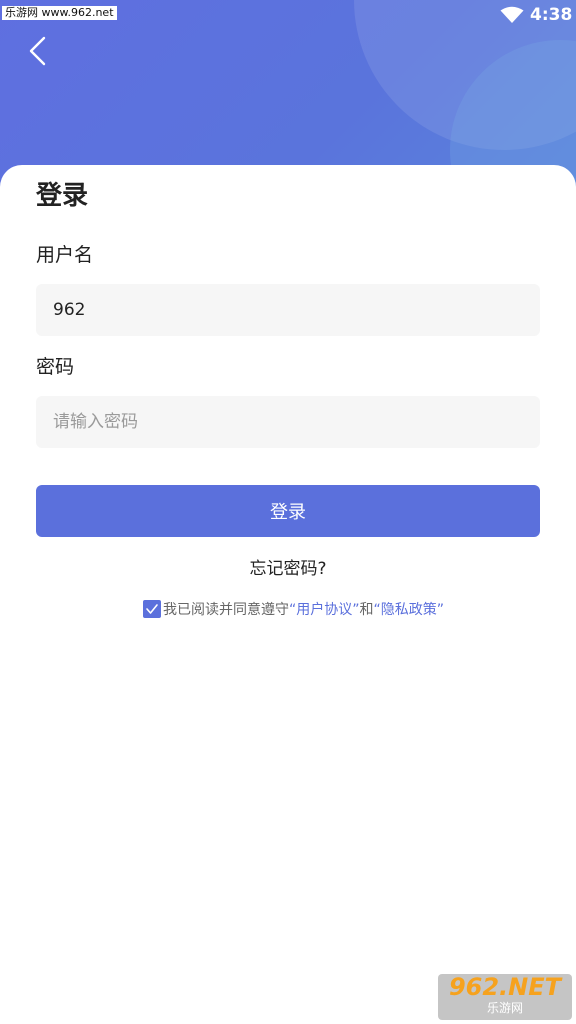  What do you see at coordinates (505, 987) in the screenshot?
I see `watermark-brand: 962.NET` at bounding box center [505, 987].